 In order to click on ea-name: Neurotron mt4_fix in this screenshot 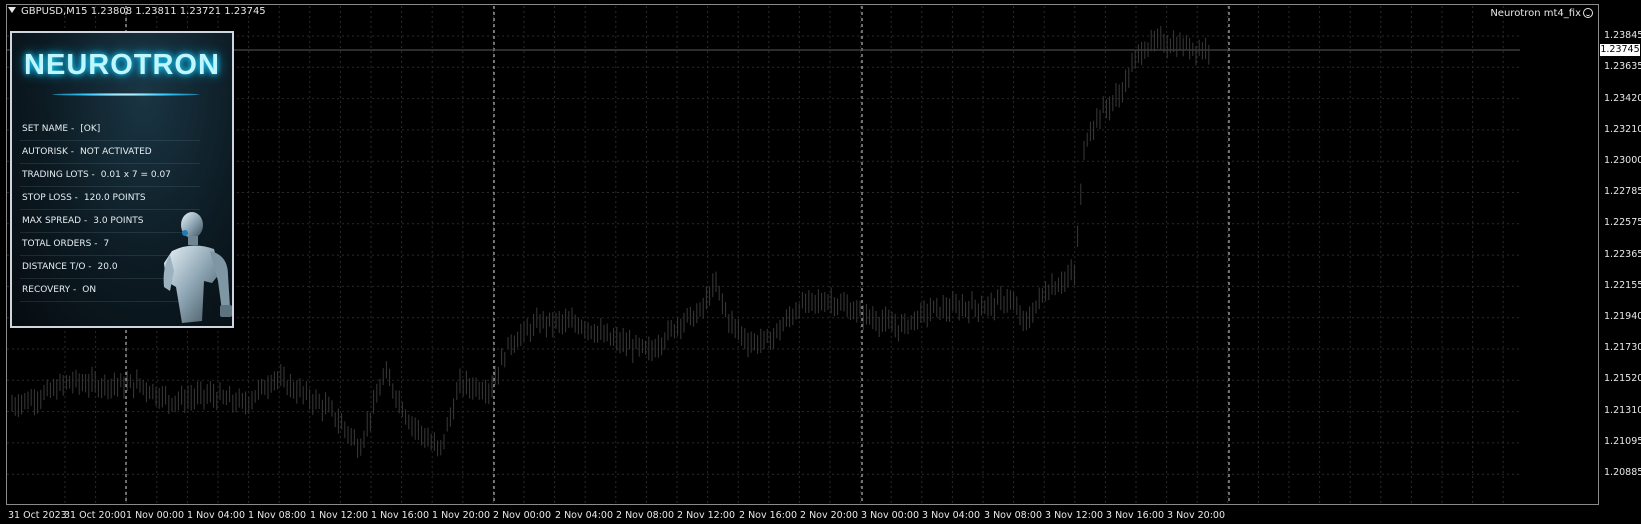, I will do `click(1535, 13)`.